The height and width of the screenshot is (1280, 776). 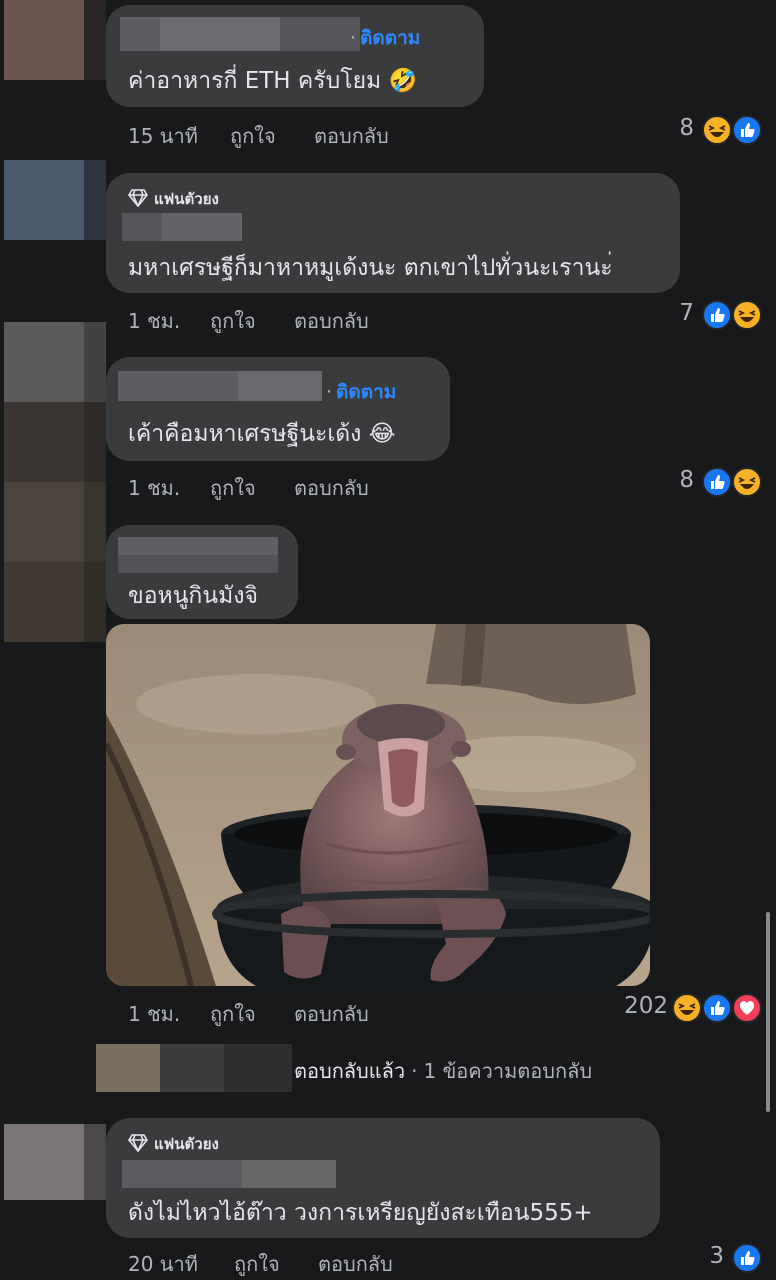 What do you see at coordinates (508, 1071) in the screenshot?
I see `view-replies-link: 1 ข้อความตอบกลับ` at bounding box center [508, 1071].